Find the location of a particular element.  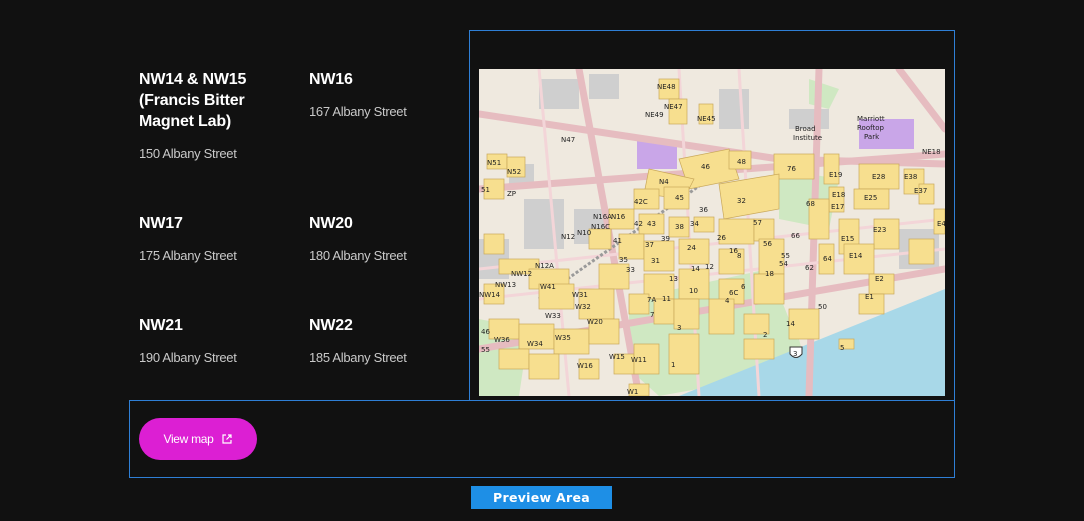

svg-text: 56 is located at coordinates (767, 244).